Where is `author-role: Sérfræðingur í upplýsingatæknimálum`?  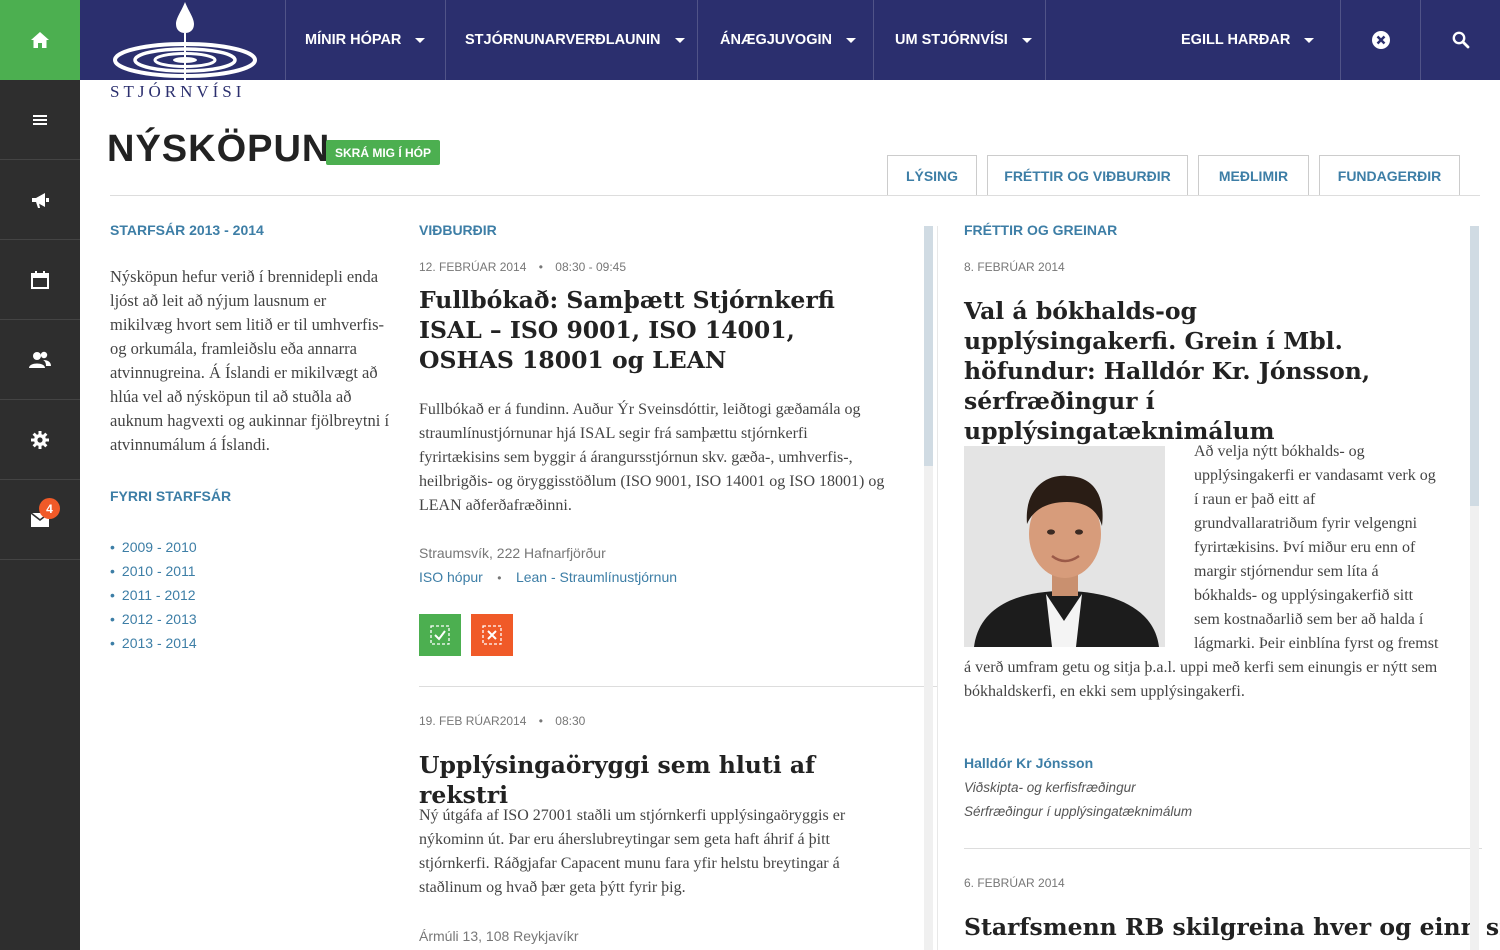
author-role: Sérfræðingur í upplýsingatæknimálum is located at coordinates (1078, 811).